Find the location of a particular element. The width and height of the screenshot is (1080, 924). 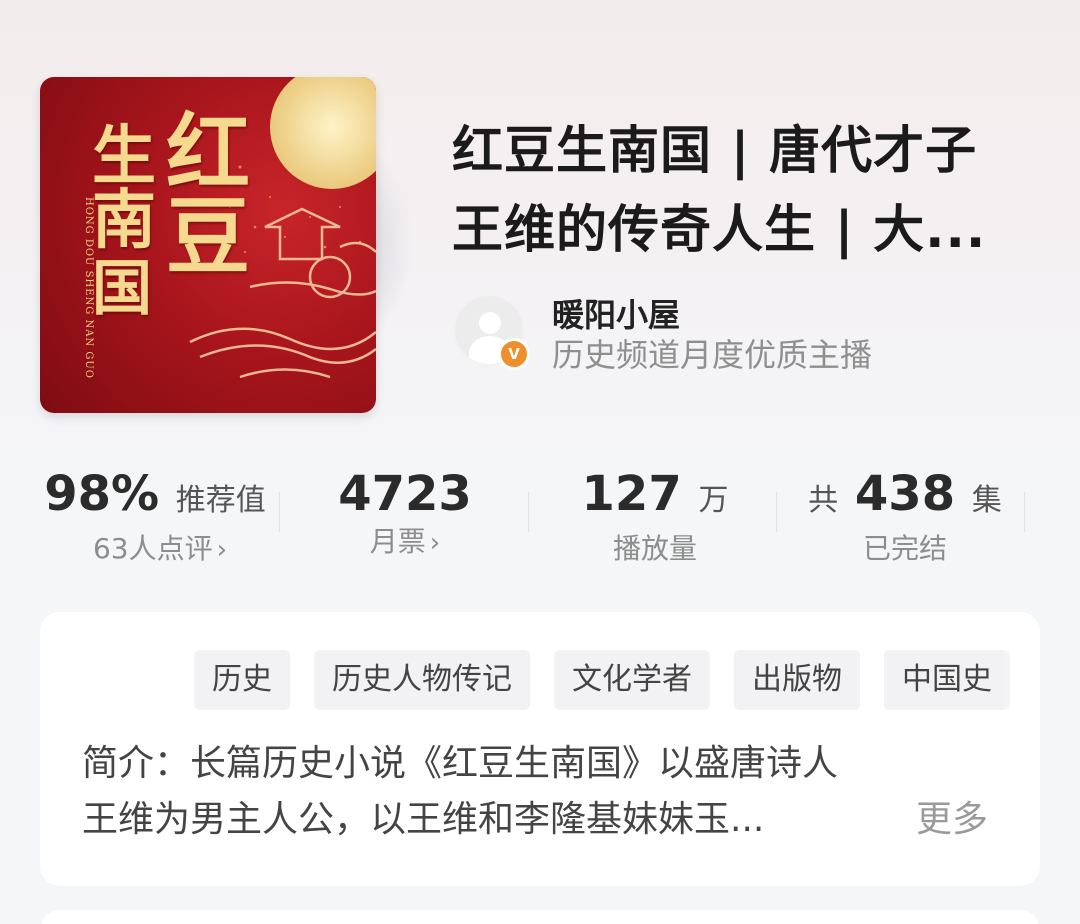

cover-title-right-column: 红 豆 is located at coordinates (214, 195).